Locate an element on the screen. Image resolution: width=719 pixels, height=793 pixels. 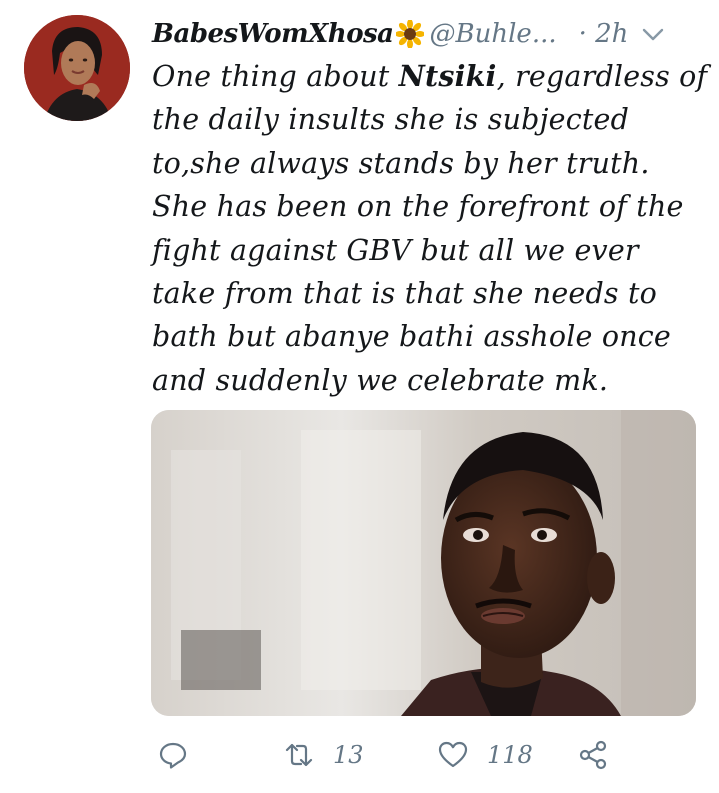
tweet-line: She has been on the forefront of the is located at coordinates (418, 207).